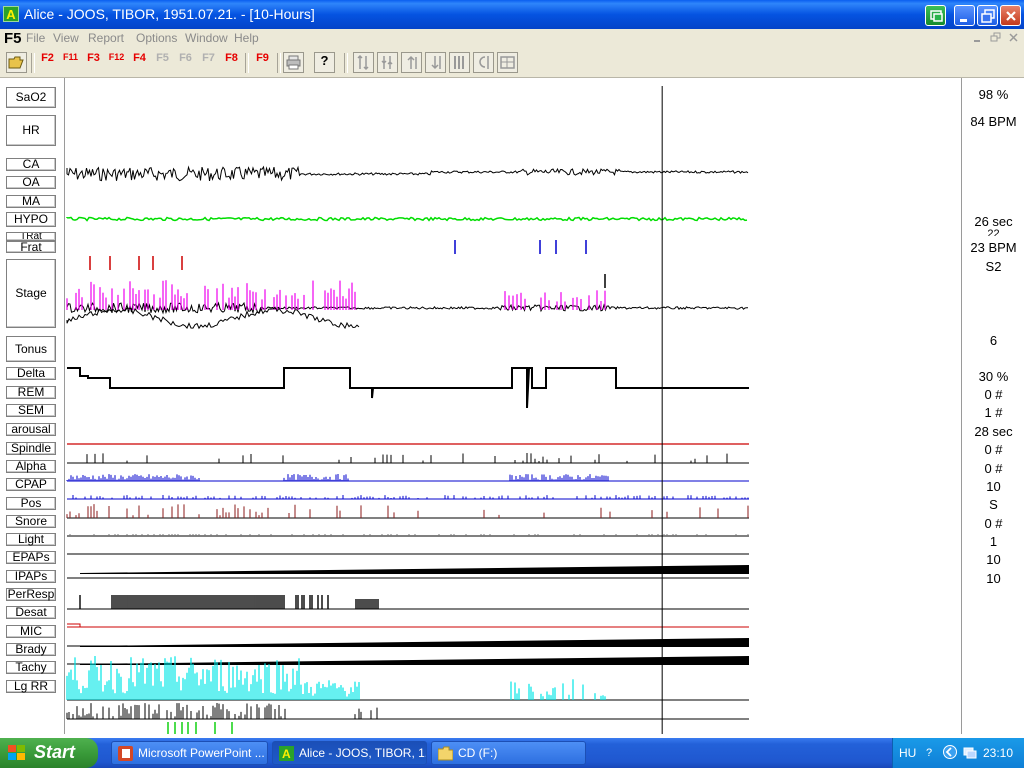 The height and width of the screenshot is (768, 1024). Describe the element at coordinates (1014, 38) in the screenshot. I see `mdi-close-icon` at that location.